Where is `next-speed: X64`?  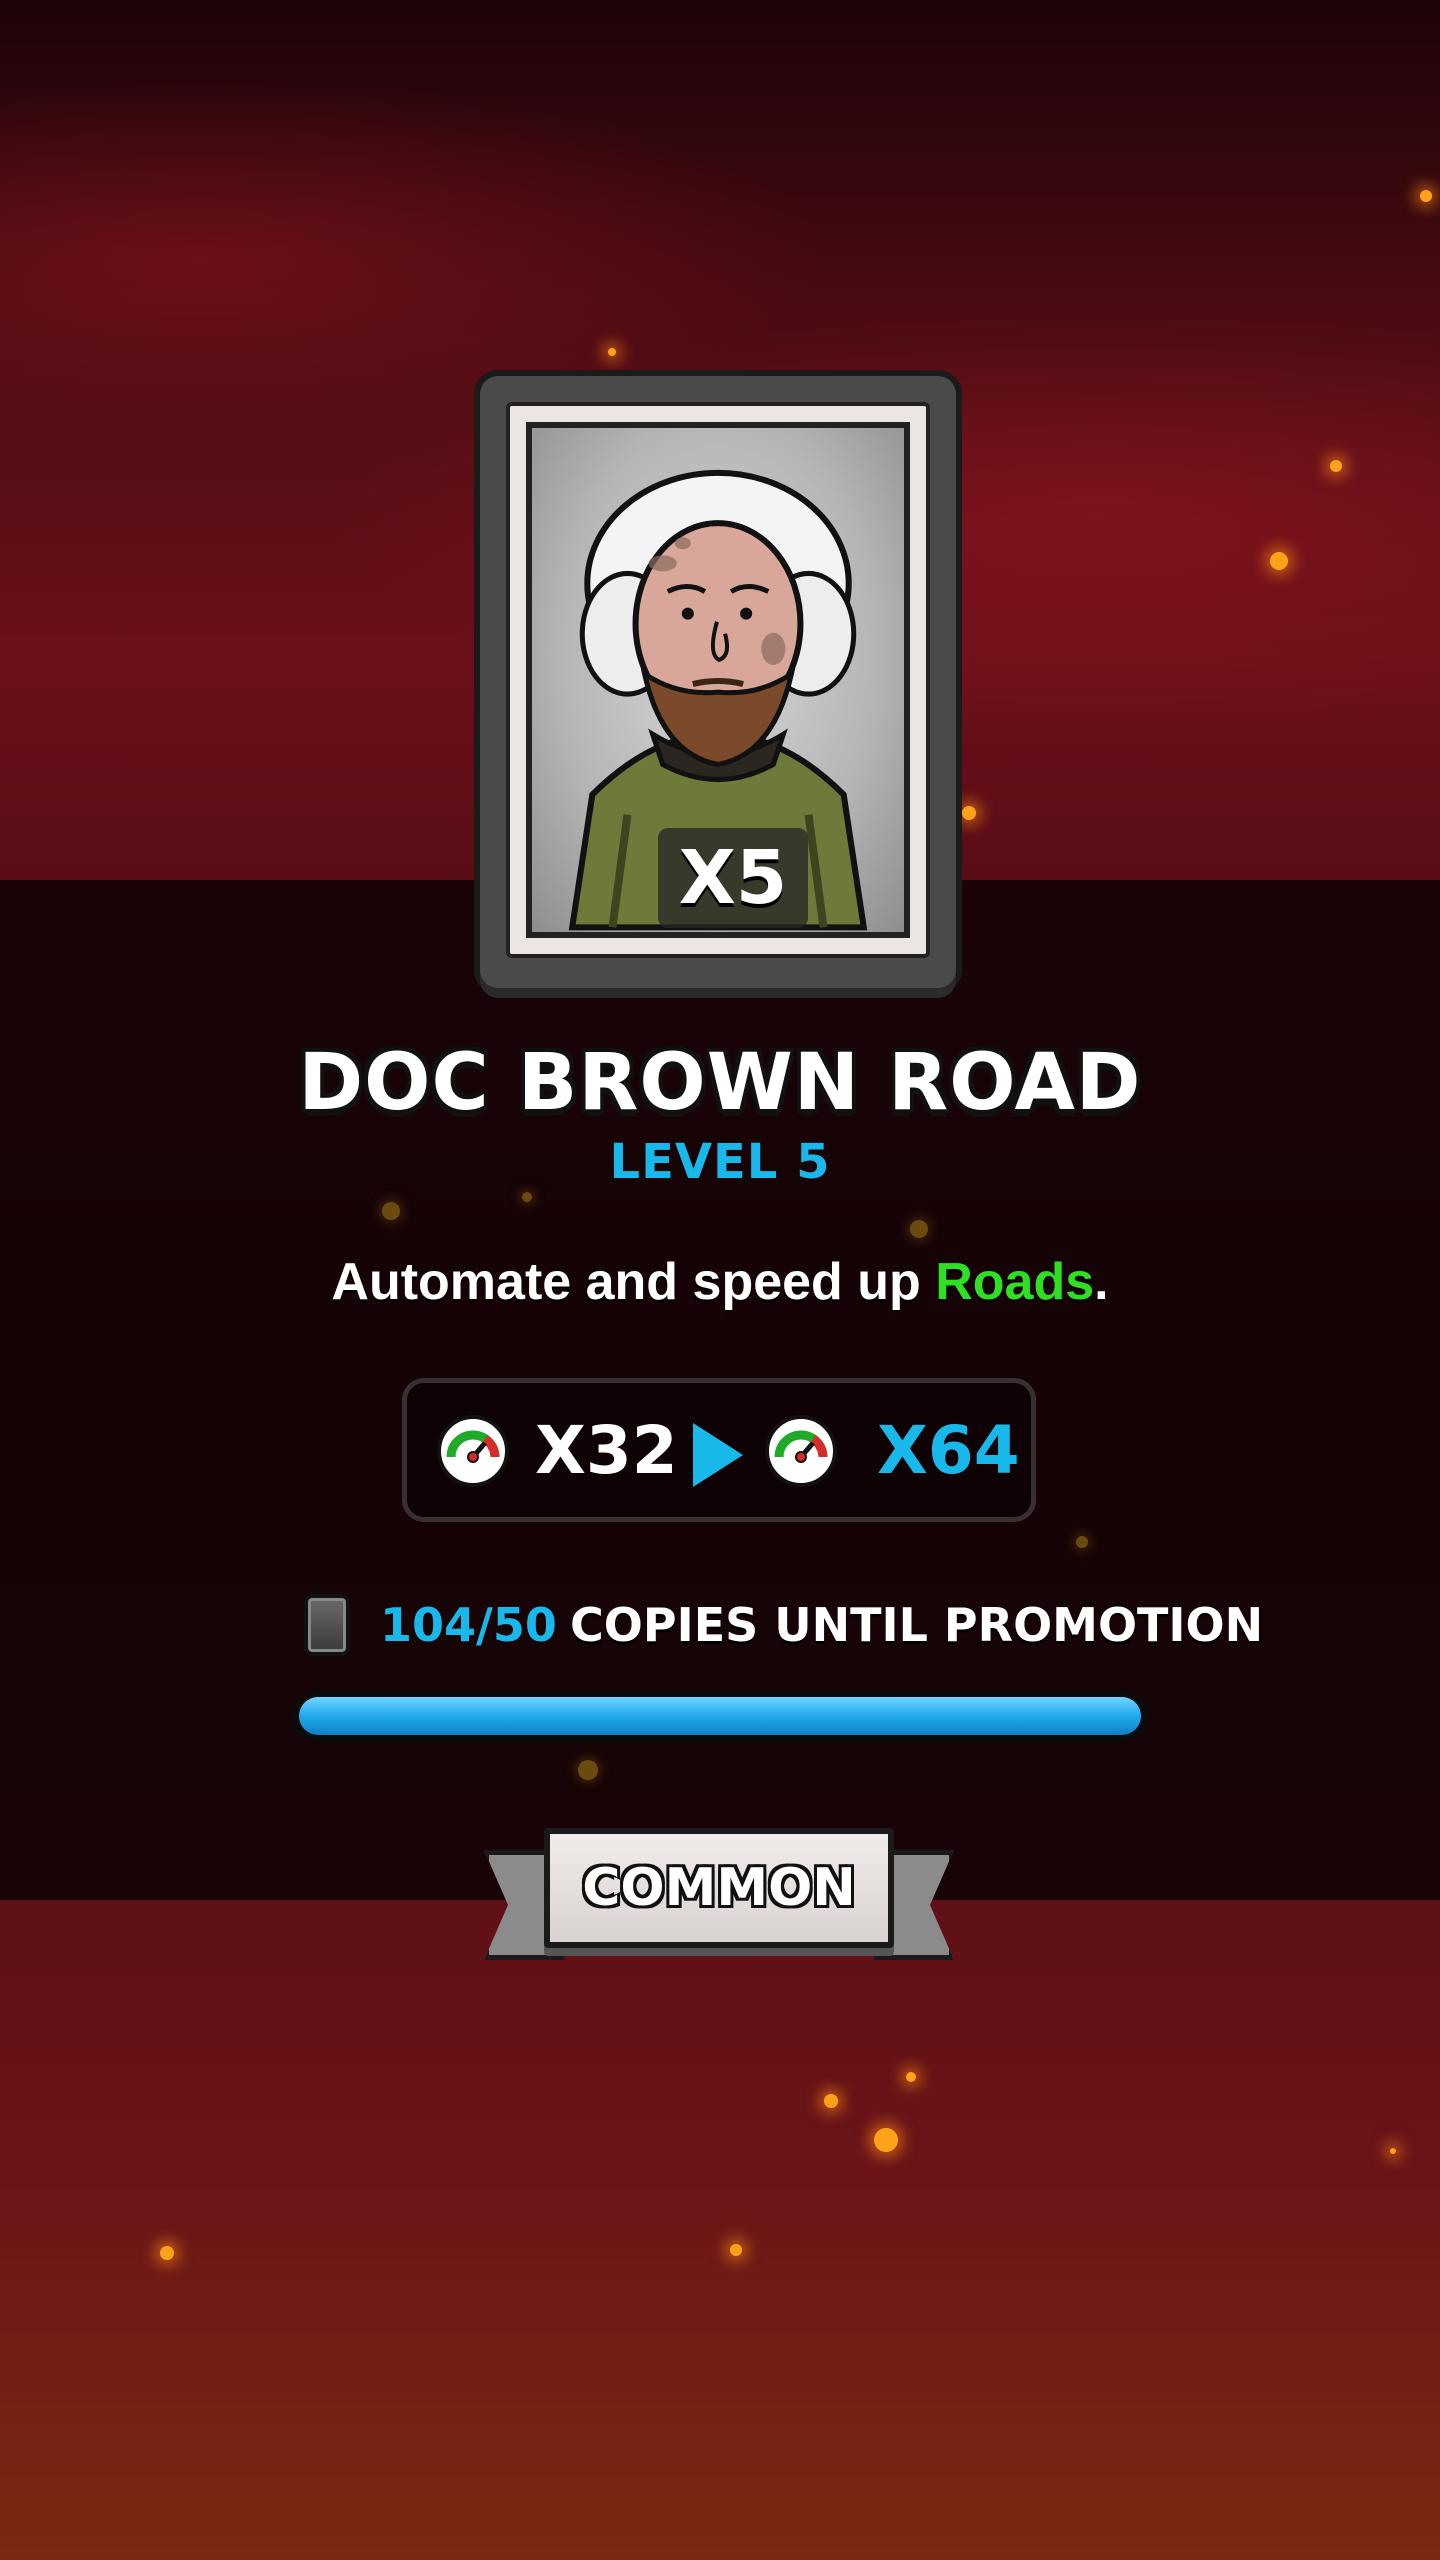
next-speed: X64 is located at coordinates (948, 1450).